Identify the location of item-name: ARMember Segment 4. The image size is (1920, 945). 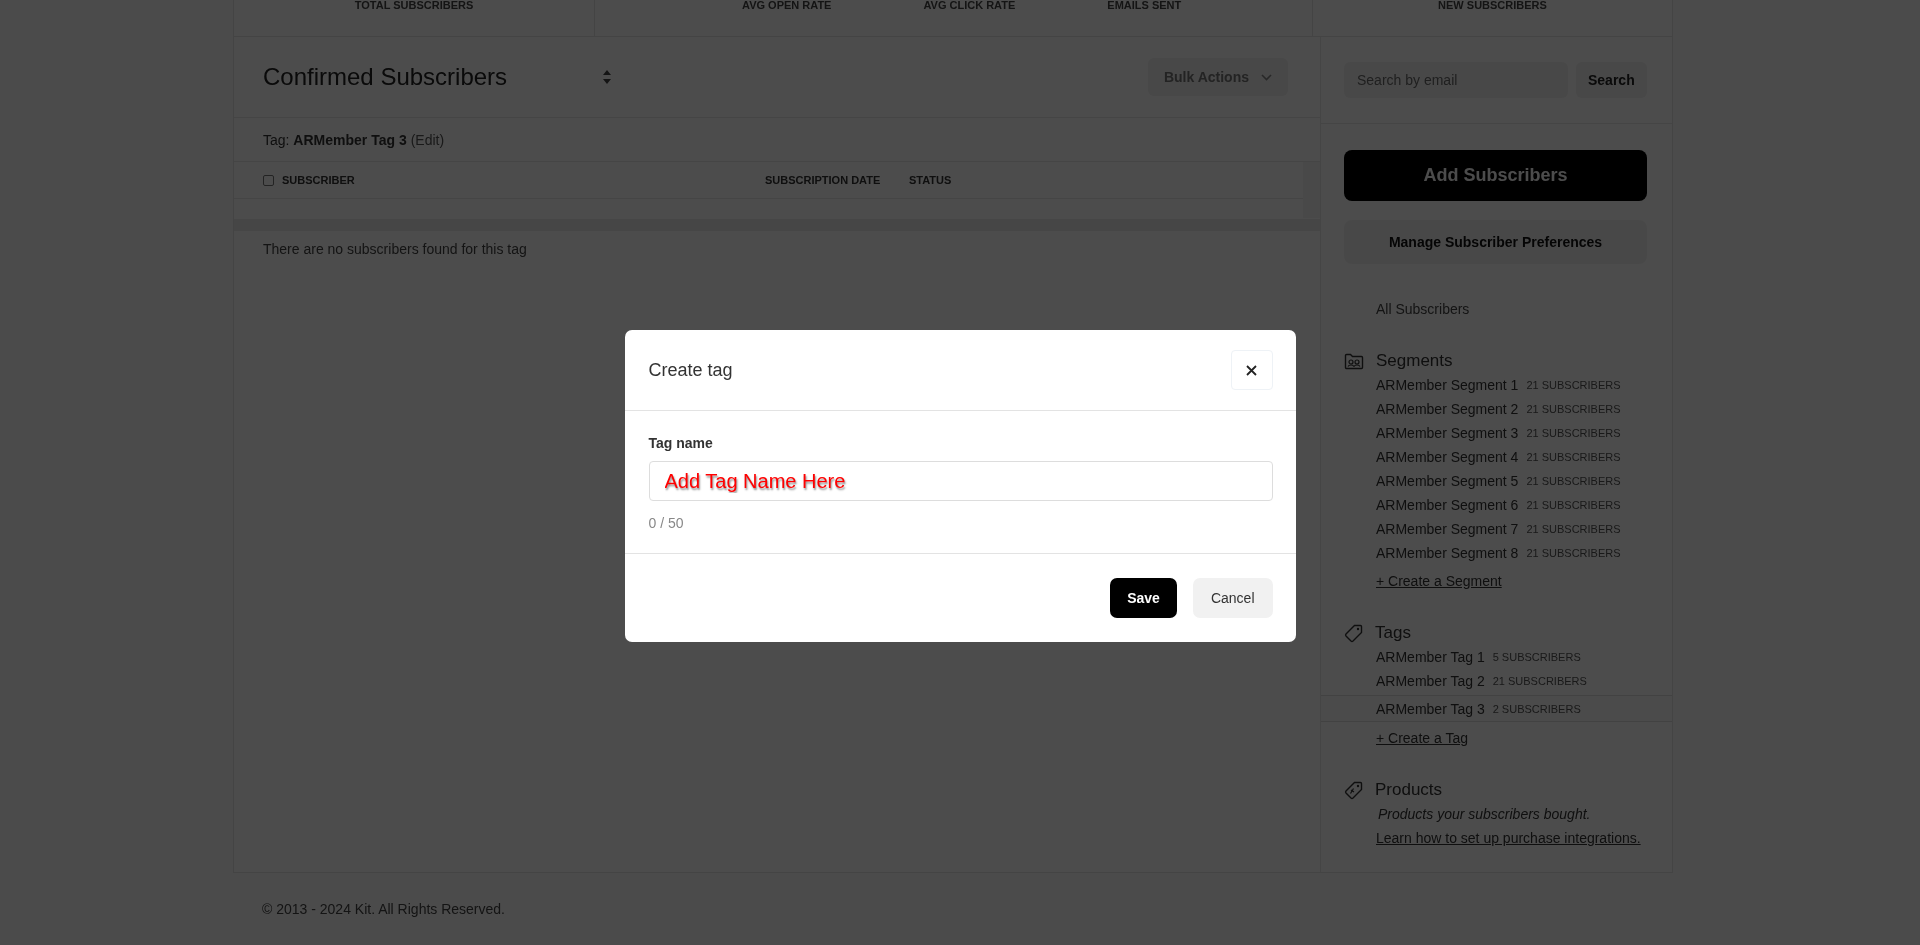
(1447, 457).